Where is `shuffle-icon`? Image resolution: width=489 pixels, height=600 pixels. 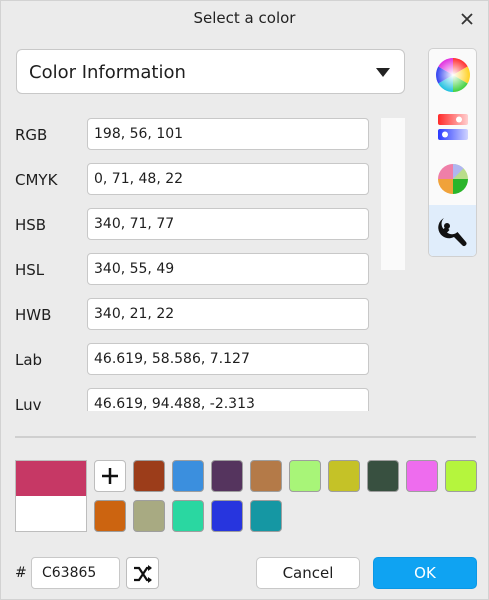
shuffle-icon is located at coordinates (143, 574).